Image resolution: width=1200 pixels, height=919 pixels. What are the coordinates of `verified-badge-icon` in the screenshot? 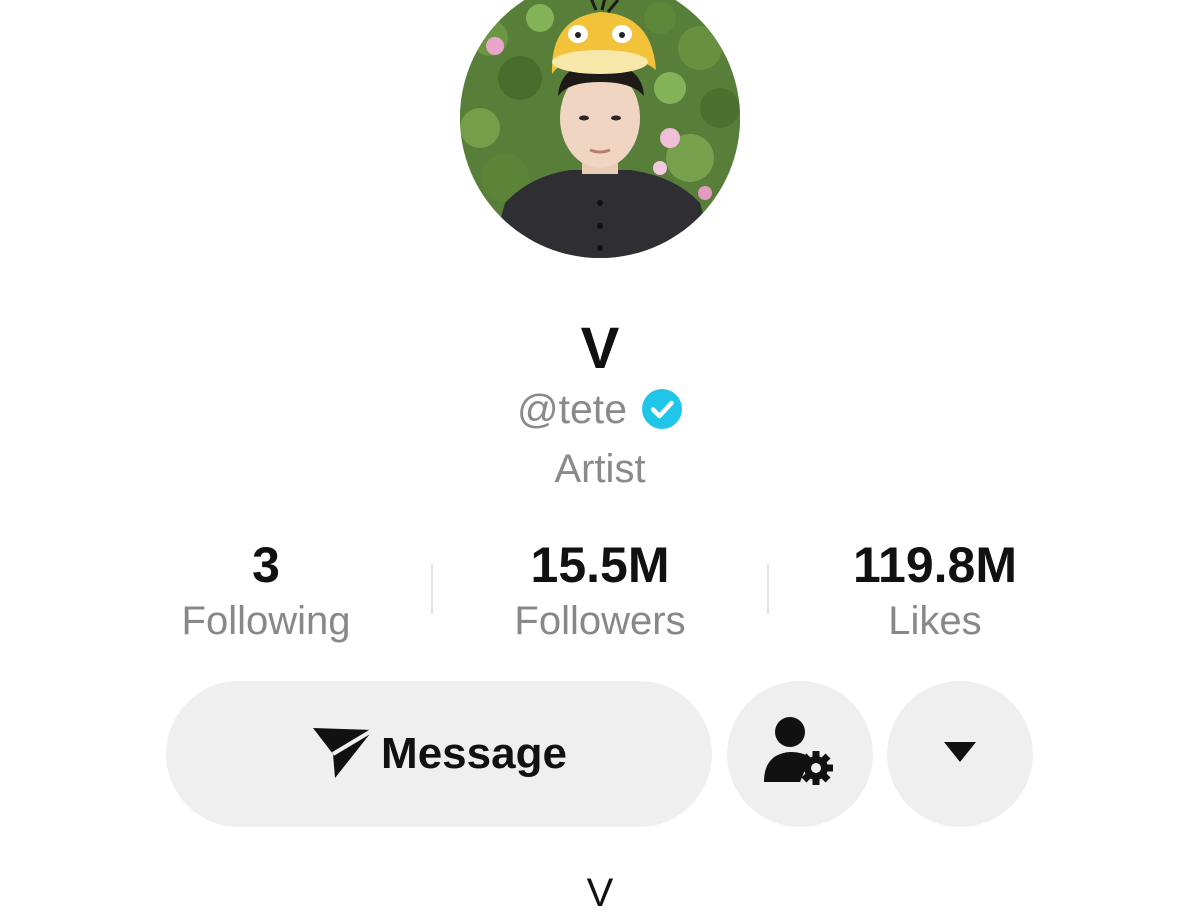 It's located at (662, 409).